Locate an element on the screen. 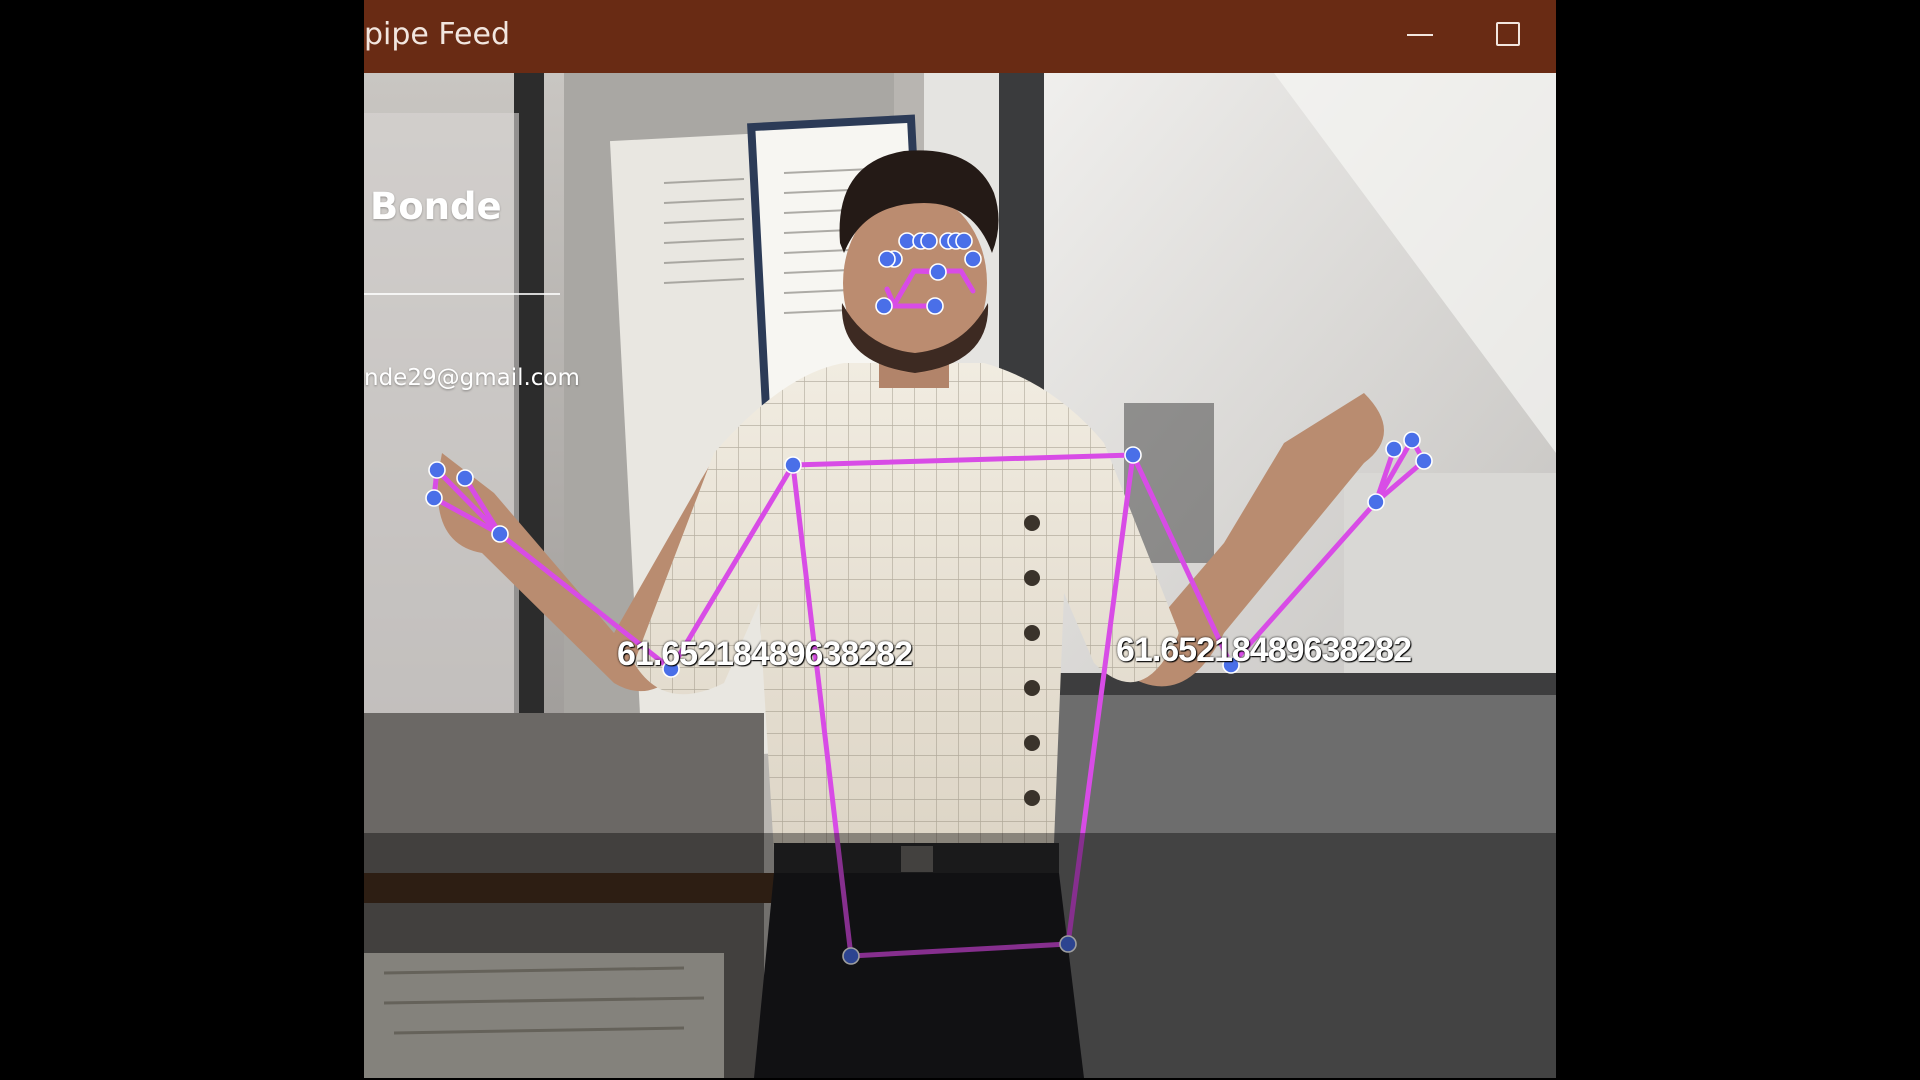 The image size is (1920, 1080). minimize-button is located at coordinates (1419, 36).